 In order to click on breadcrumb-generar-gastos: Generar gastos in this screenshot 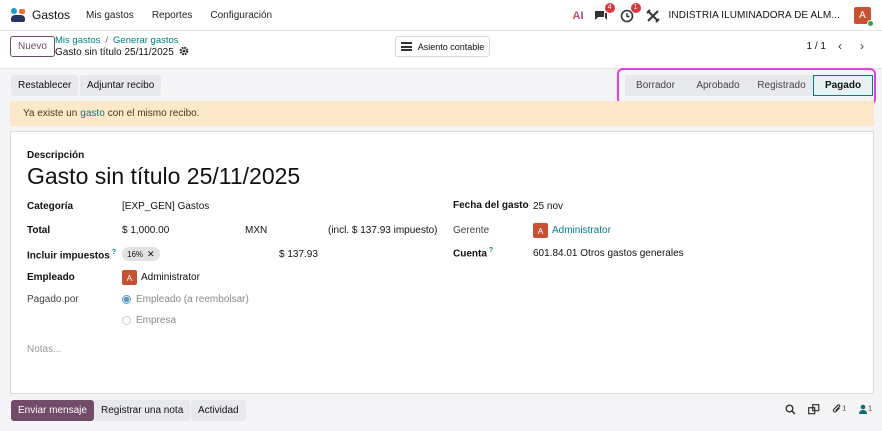, I will do `click(145, 40)`.